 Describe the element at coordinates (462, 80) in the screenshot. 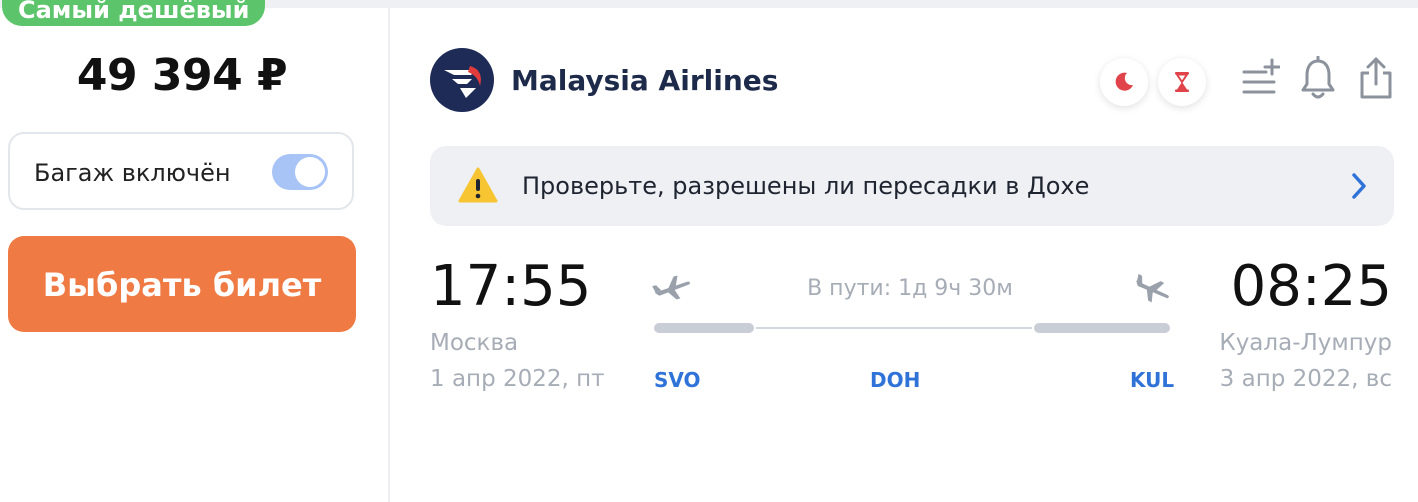

I see `airline-logo` at that location.